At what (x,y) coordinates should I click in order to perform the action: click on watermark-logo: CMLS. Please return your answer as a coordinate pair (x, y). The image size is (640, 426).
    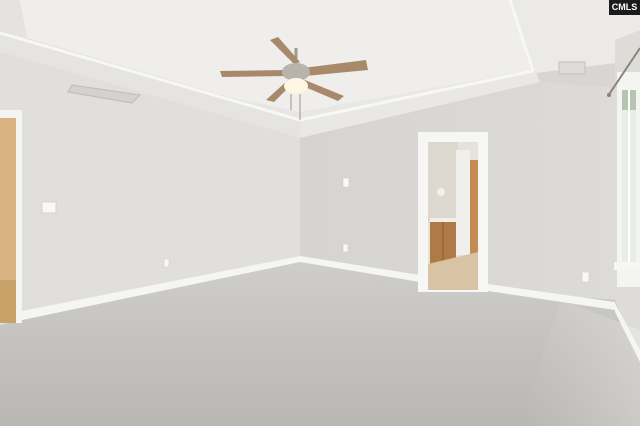
    Looking at the image, I should click on (624, 7).